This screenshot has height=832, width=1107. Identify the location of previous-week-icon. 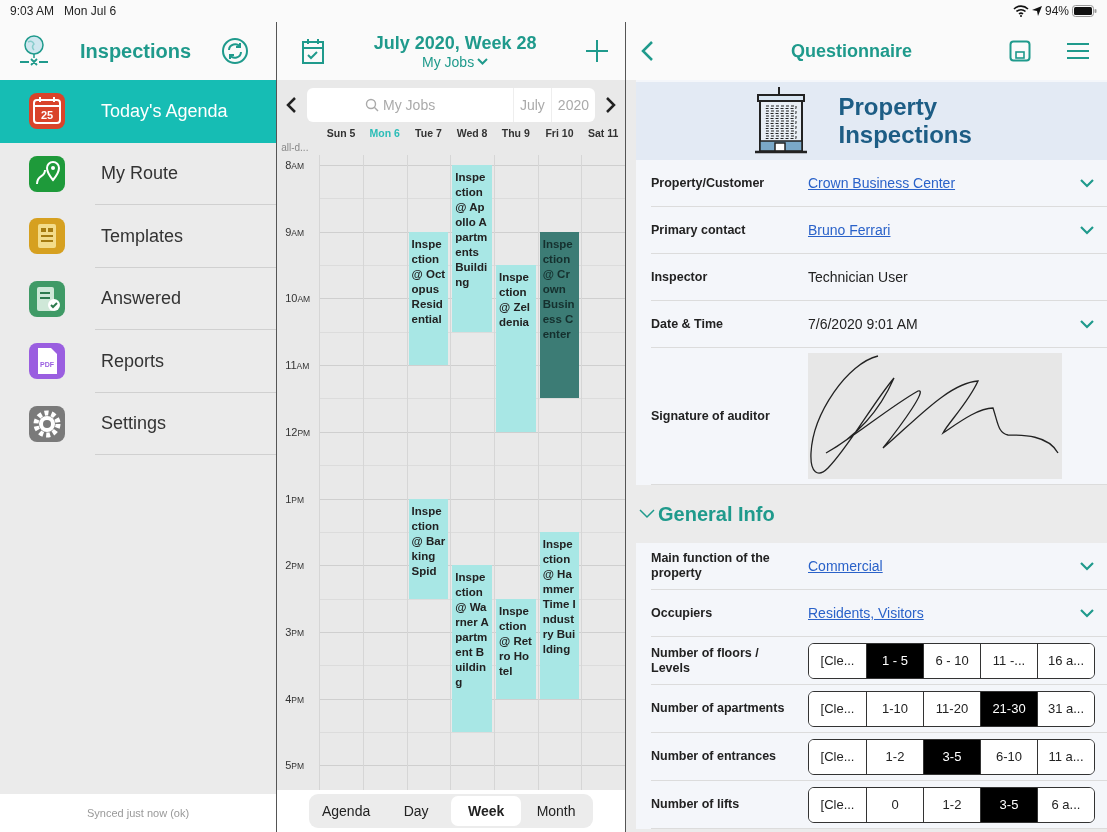
(291, 105).